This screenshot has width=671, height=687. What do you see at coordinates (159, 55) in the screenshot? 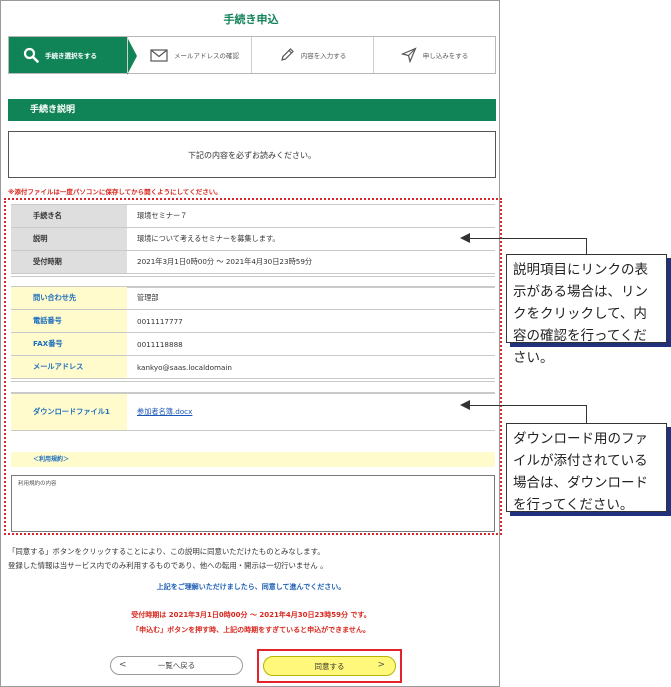
I see `mail-icon` at bounding box center [159, 55].